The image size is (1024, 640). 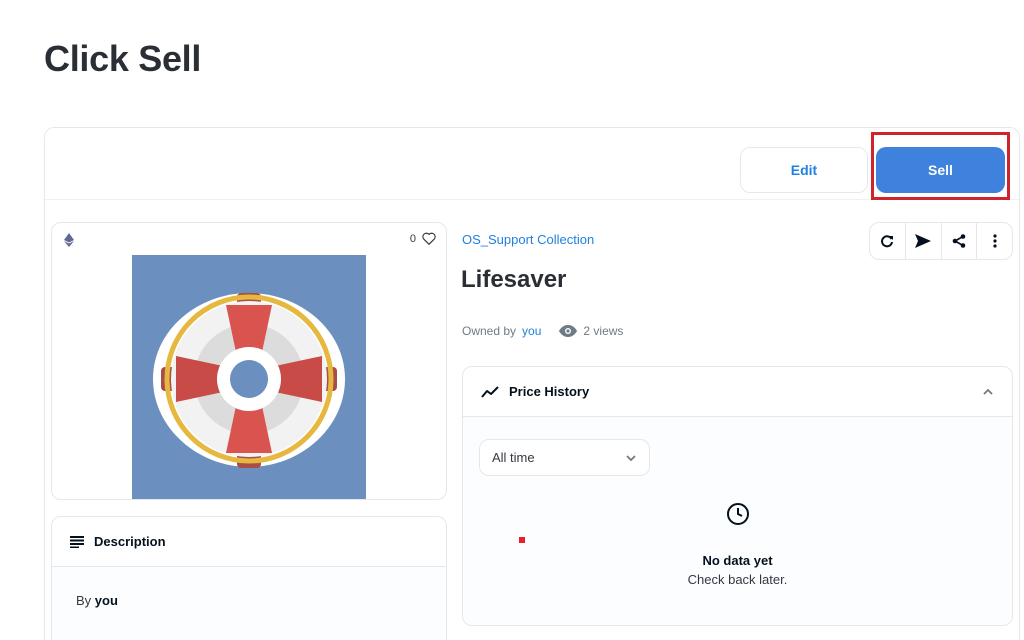 What do you see at coordinates (631, 457) in the screenshot?
I see `chevron-down-icon` at bounding box center [631, 457].